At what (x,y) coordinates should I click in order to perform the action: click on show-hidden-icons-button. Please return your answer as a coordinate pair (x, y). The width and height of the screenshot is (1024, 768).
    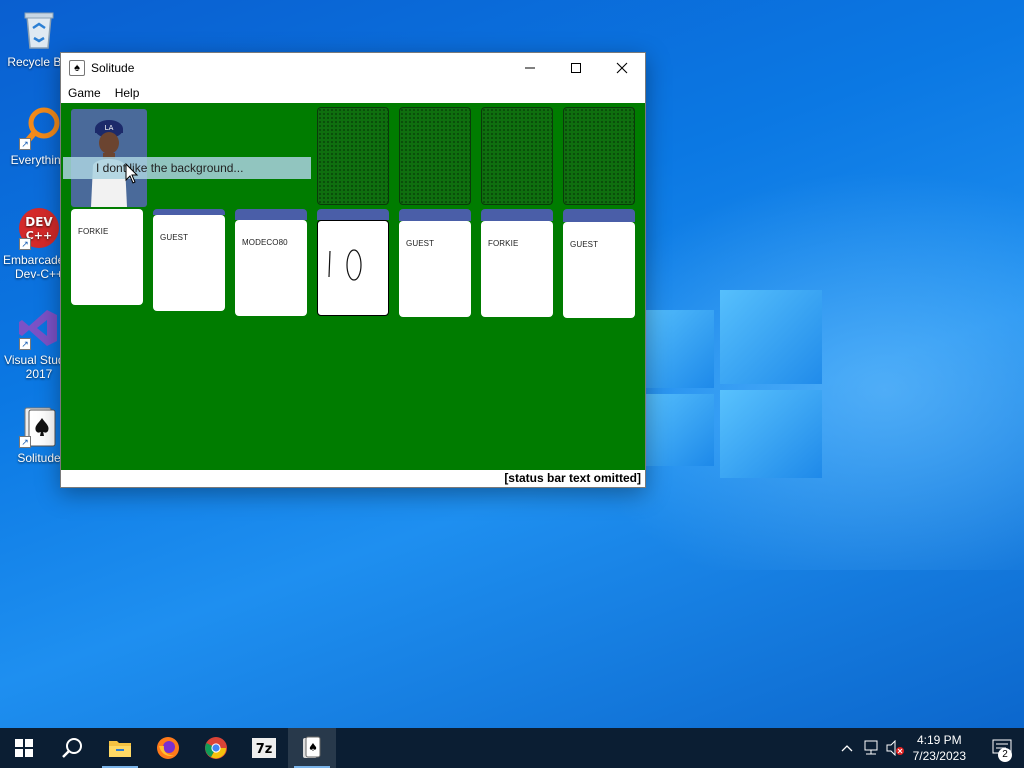
    Looking at the image, I should click on (847, 748).